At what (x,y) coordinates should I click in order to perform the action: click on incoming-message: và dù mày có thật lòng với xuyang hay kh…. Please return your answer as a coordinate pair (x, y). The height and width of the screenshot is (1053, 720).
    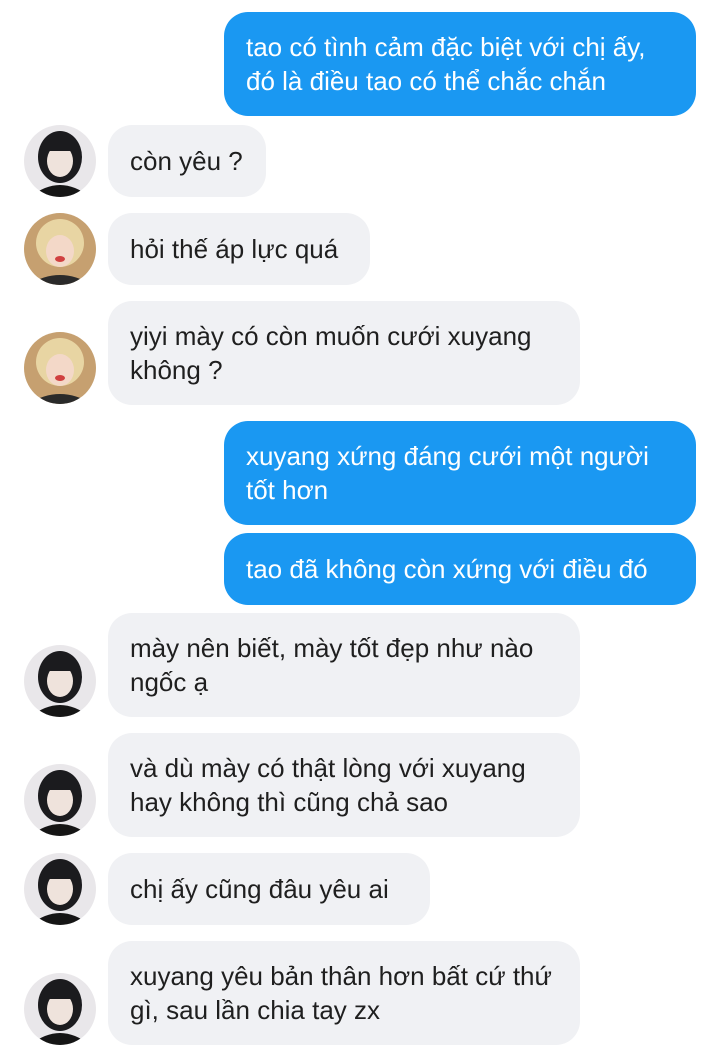
    Looking at the image, I should click on (344, 785).